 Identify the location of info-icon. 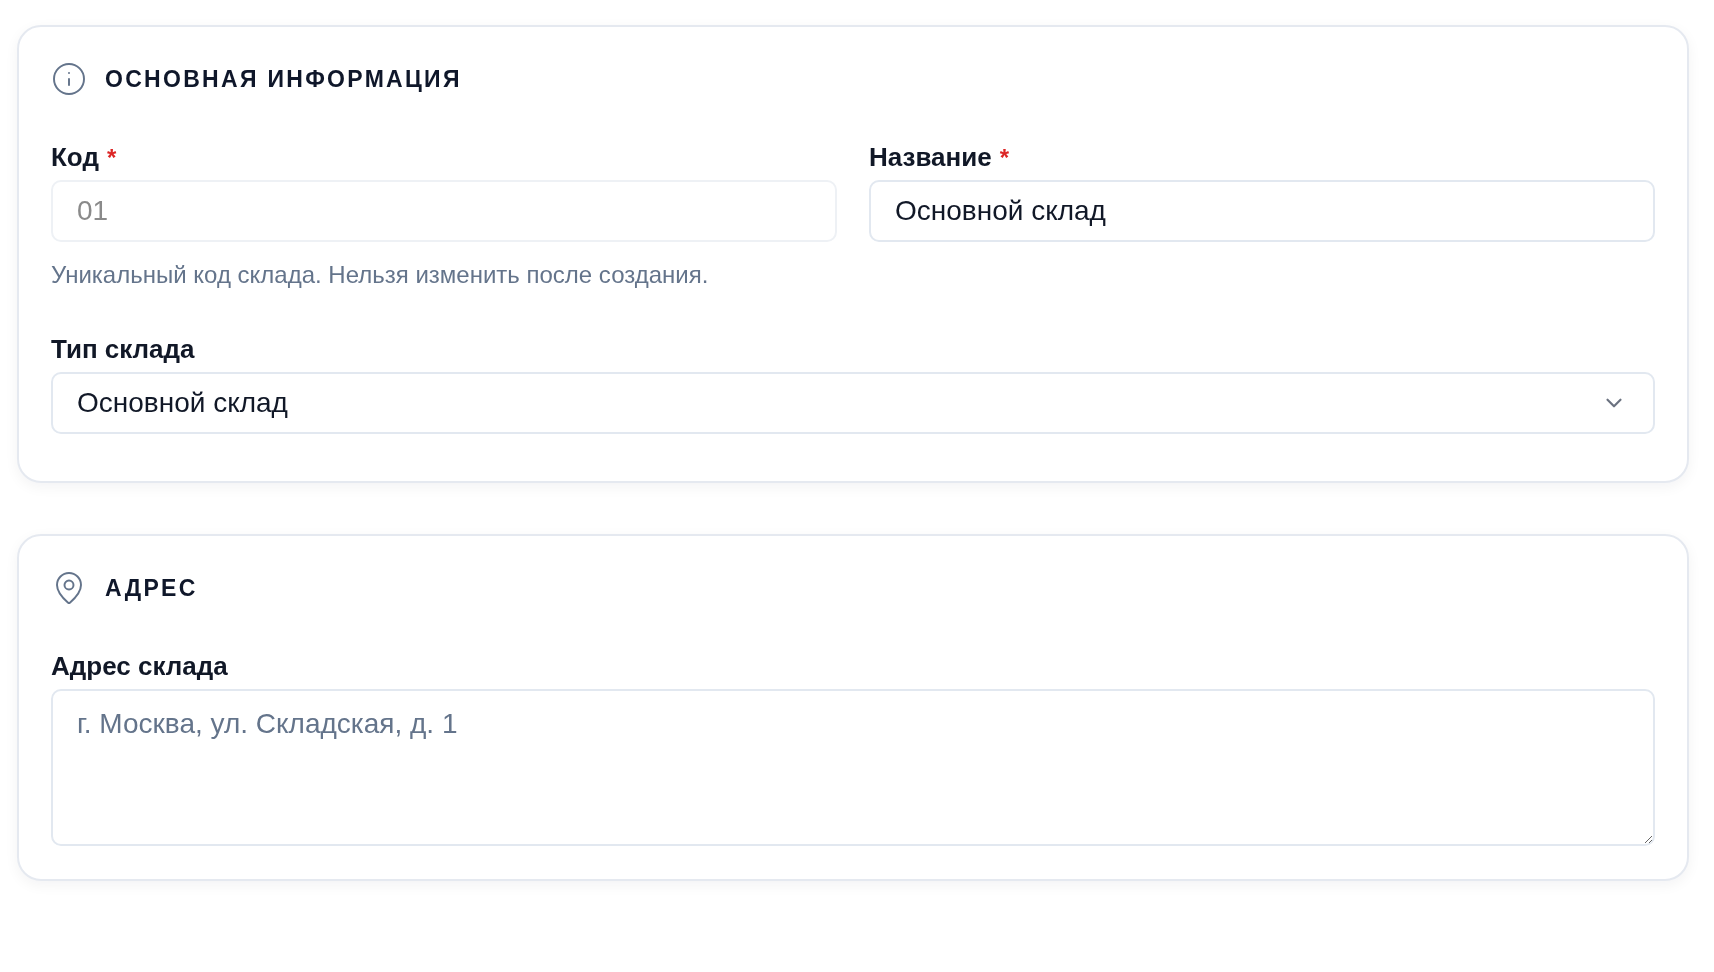
(69, 79).